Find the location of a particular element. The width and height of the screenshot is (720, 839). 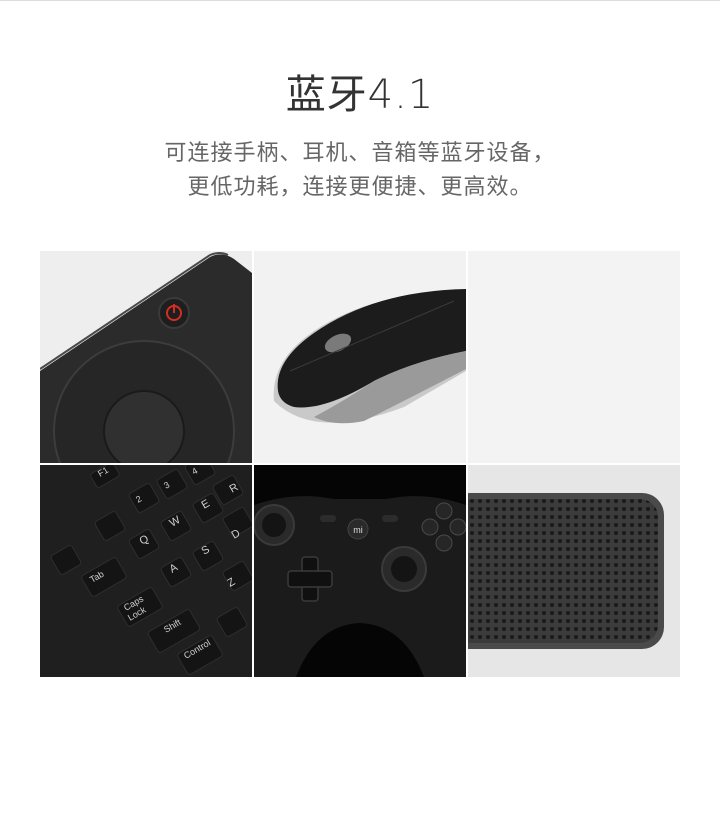

mi-logo: mi is located at coordinates (358, 530).